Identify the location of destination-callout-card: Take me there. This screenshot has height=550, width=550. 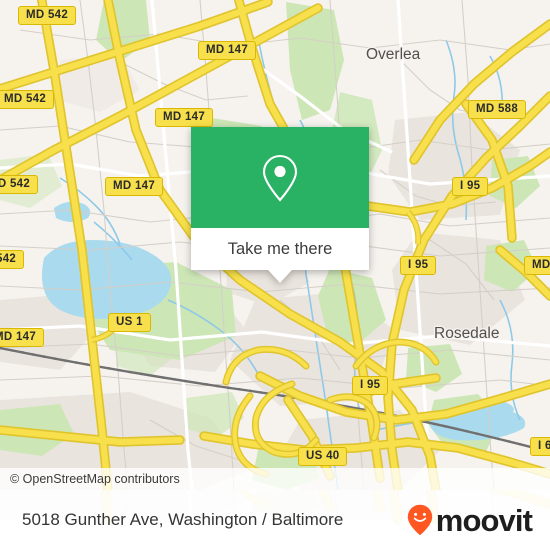
(280, 205).